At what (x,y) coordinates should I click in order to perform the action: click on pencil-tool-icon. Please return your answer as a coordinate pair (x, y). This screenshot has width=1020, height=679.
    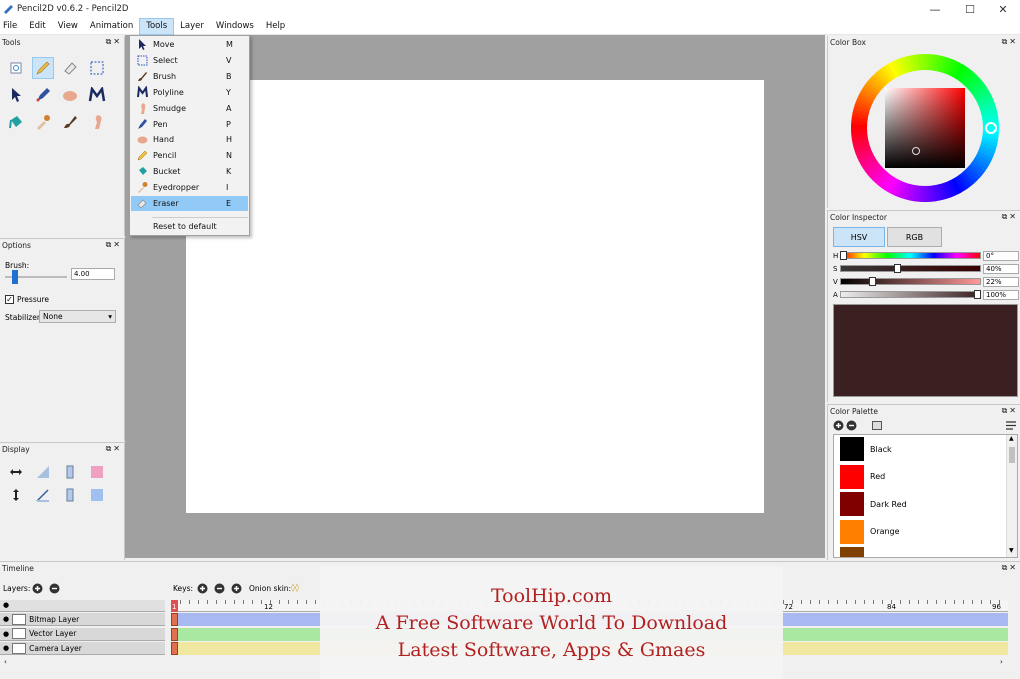
    Looking at the image, I should click on (43, 68).